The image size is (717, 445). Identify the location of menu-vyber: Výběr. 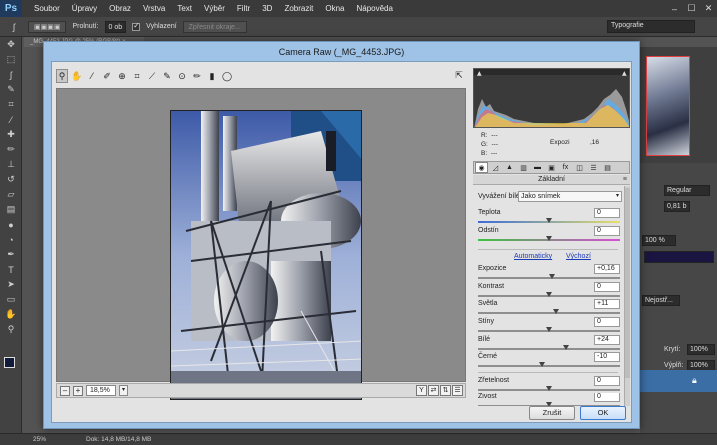
(214, 8).